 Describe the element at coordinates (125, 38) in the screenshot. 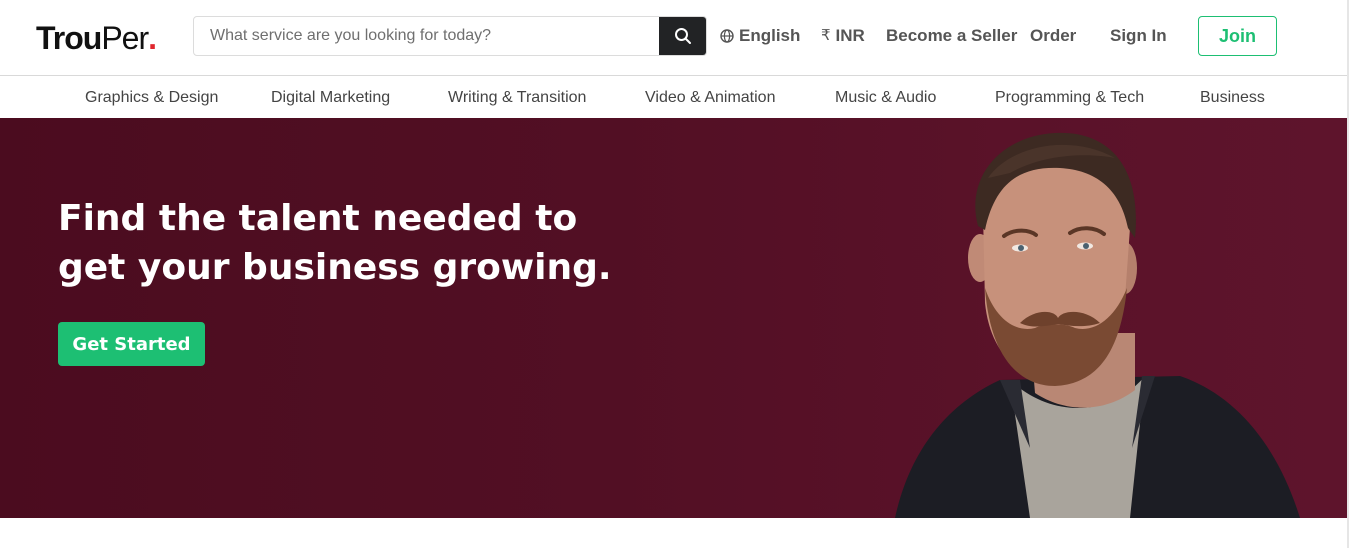

I see `logo-part-regular: Per` at that location.